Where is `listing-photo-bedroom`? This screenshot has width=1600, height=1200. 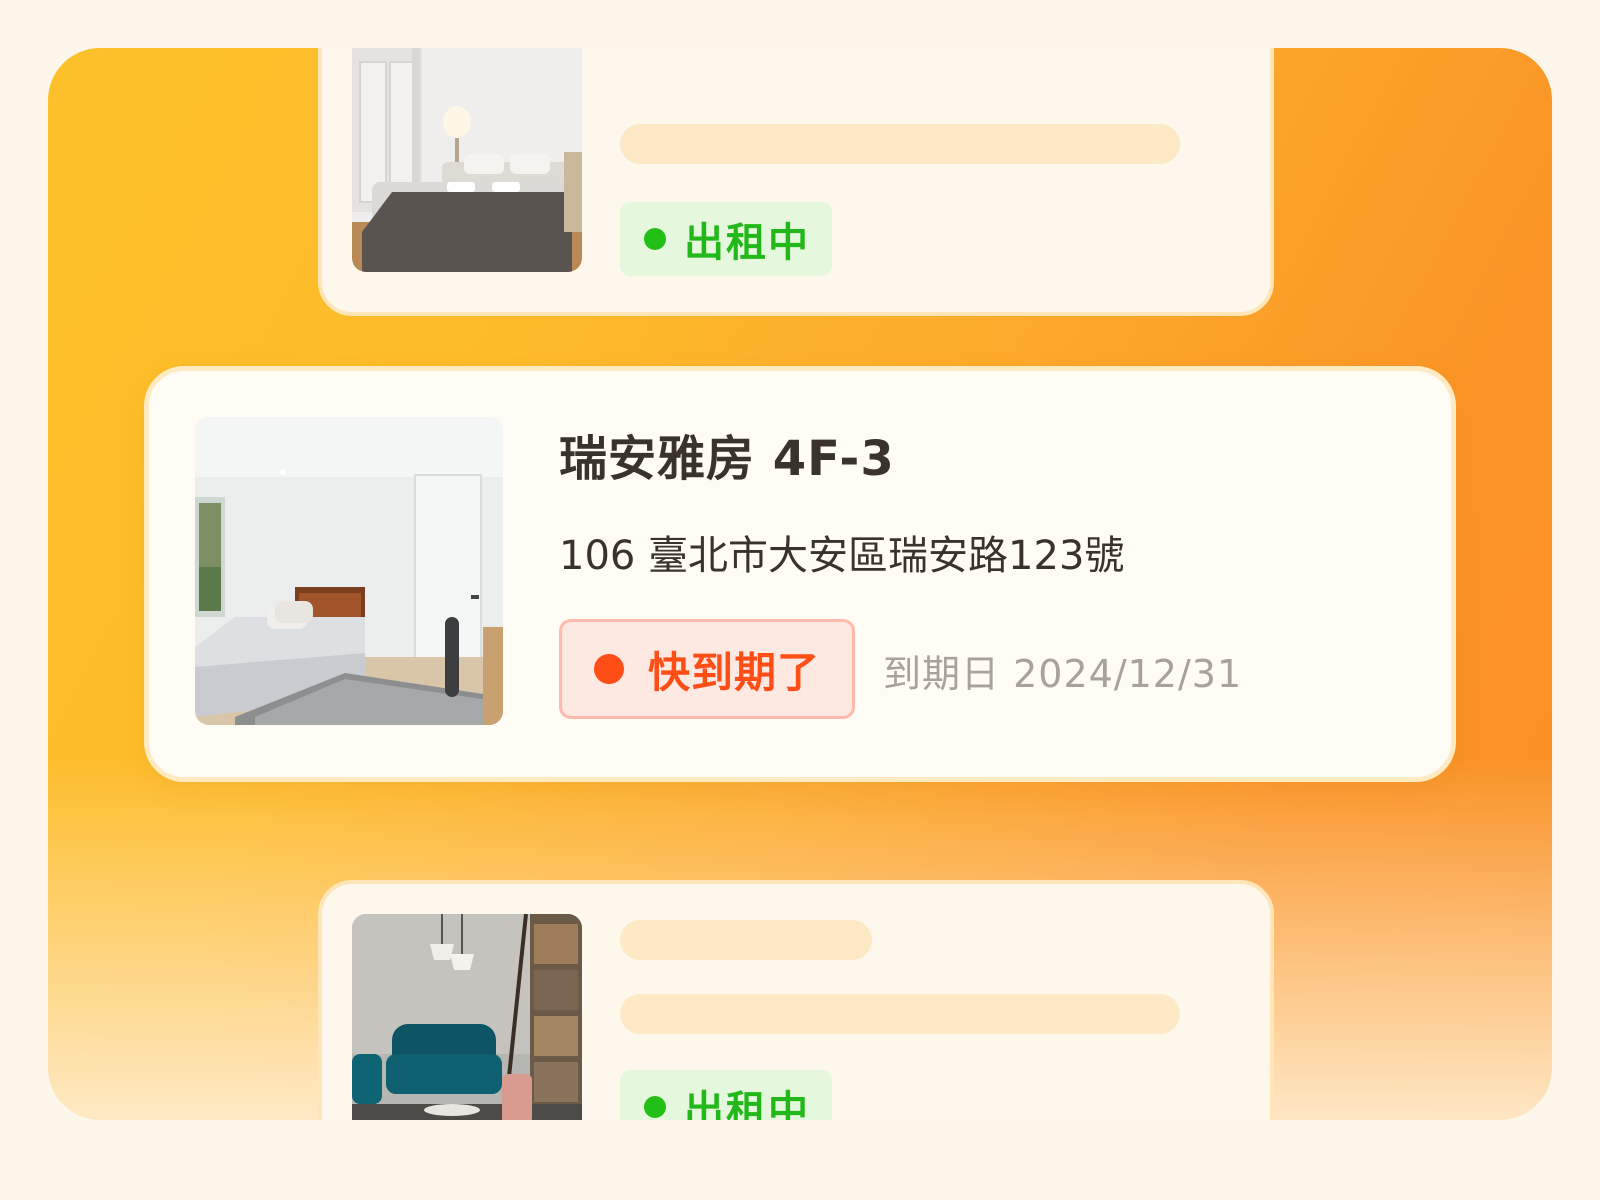 listing-photo-bedroom is located at coordinates (349, 571).